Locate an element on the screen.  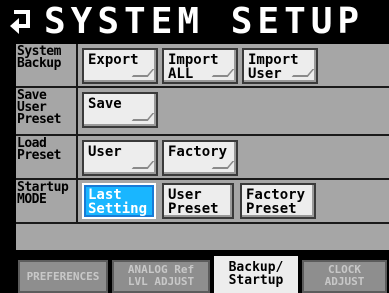
load-preset-label: Load Preset is located at coordinates (47, 157).